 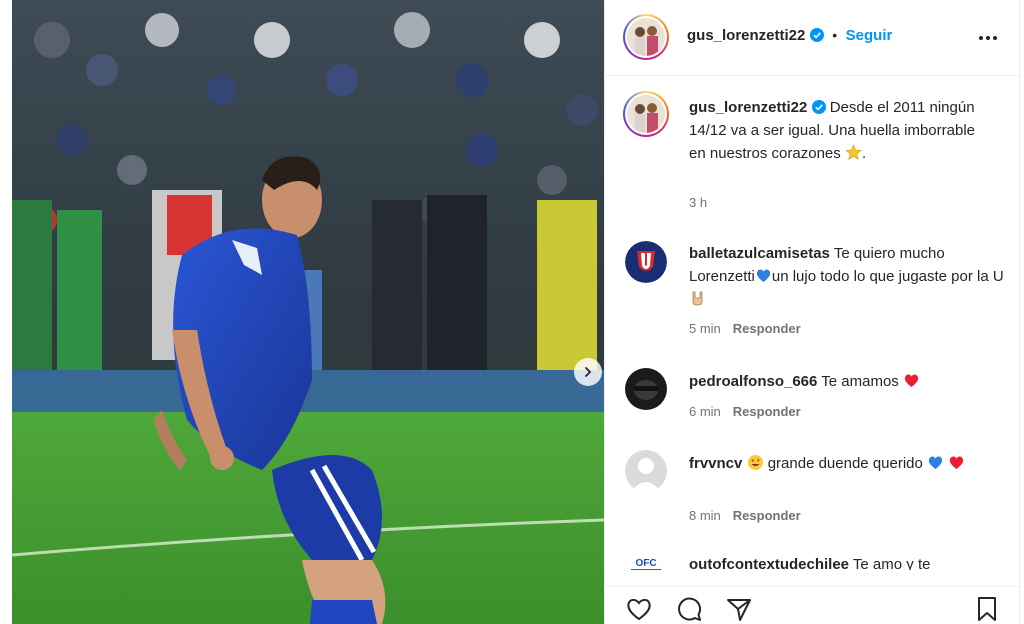 What do you see at coordinates (746, 35) in the screenshot?
I see `author-username: gus_lorenzetti22` at bounding box center [746, 35].